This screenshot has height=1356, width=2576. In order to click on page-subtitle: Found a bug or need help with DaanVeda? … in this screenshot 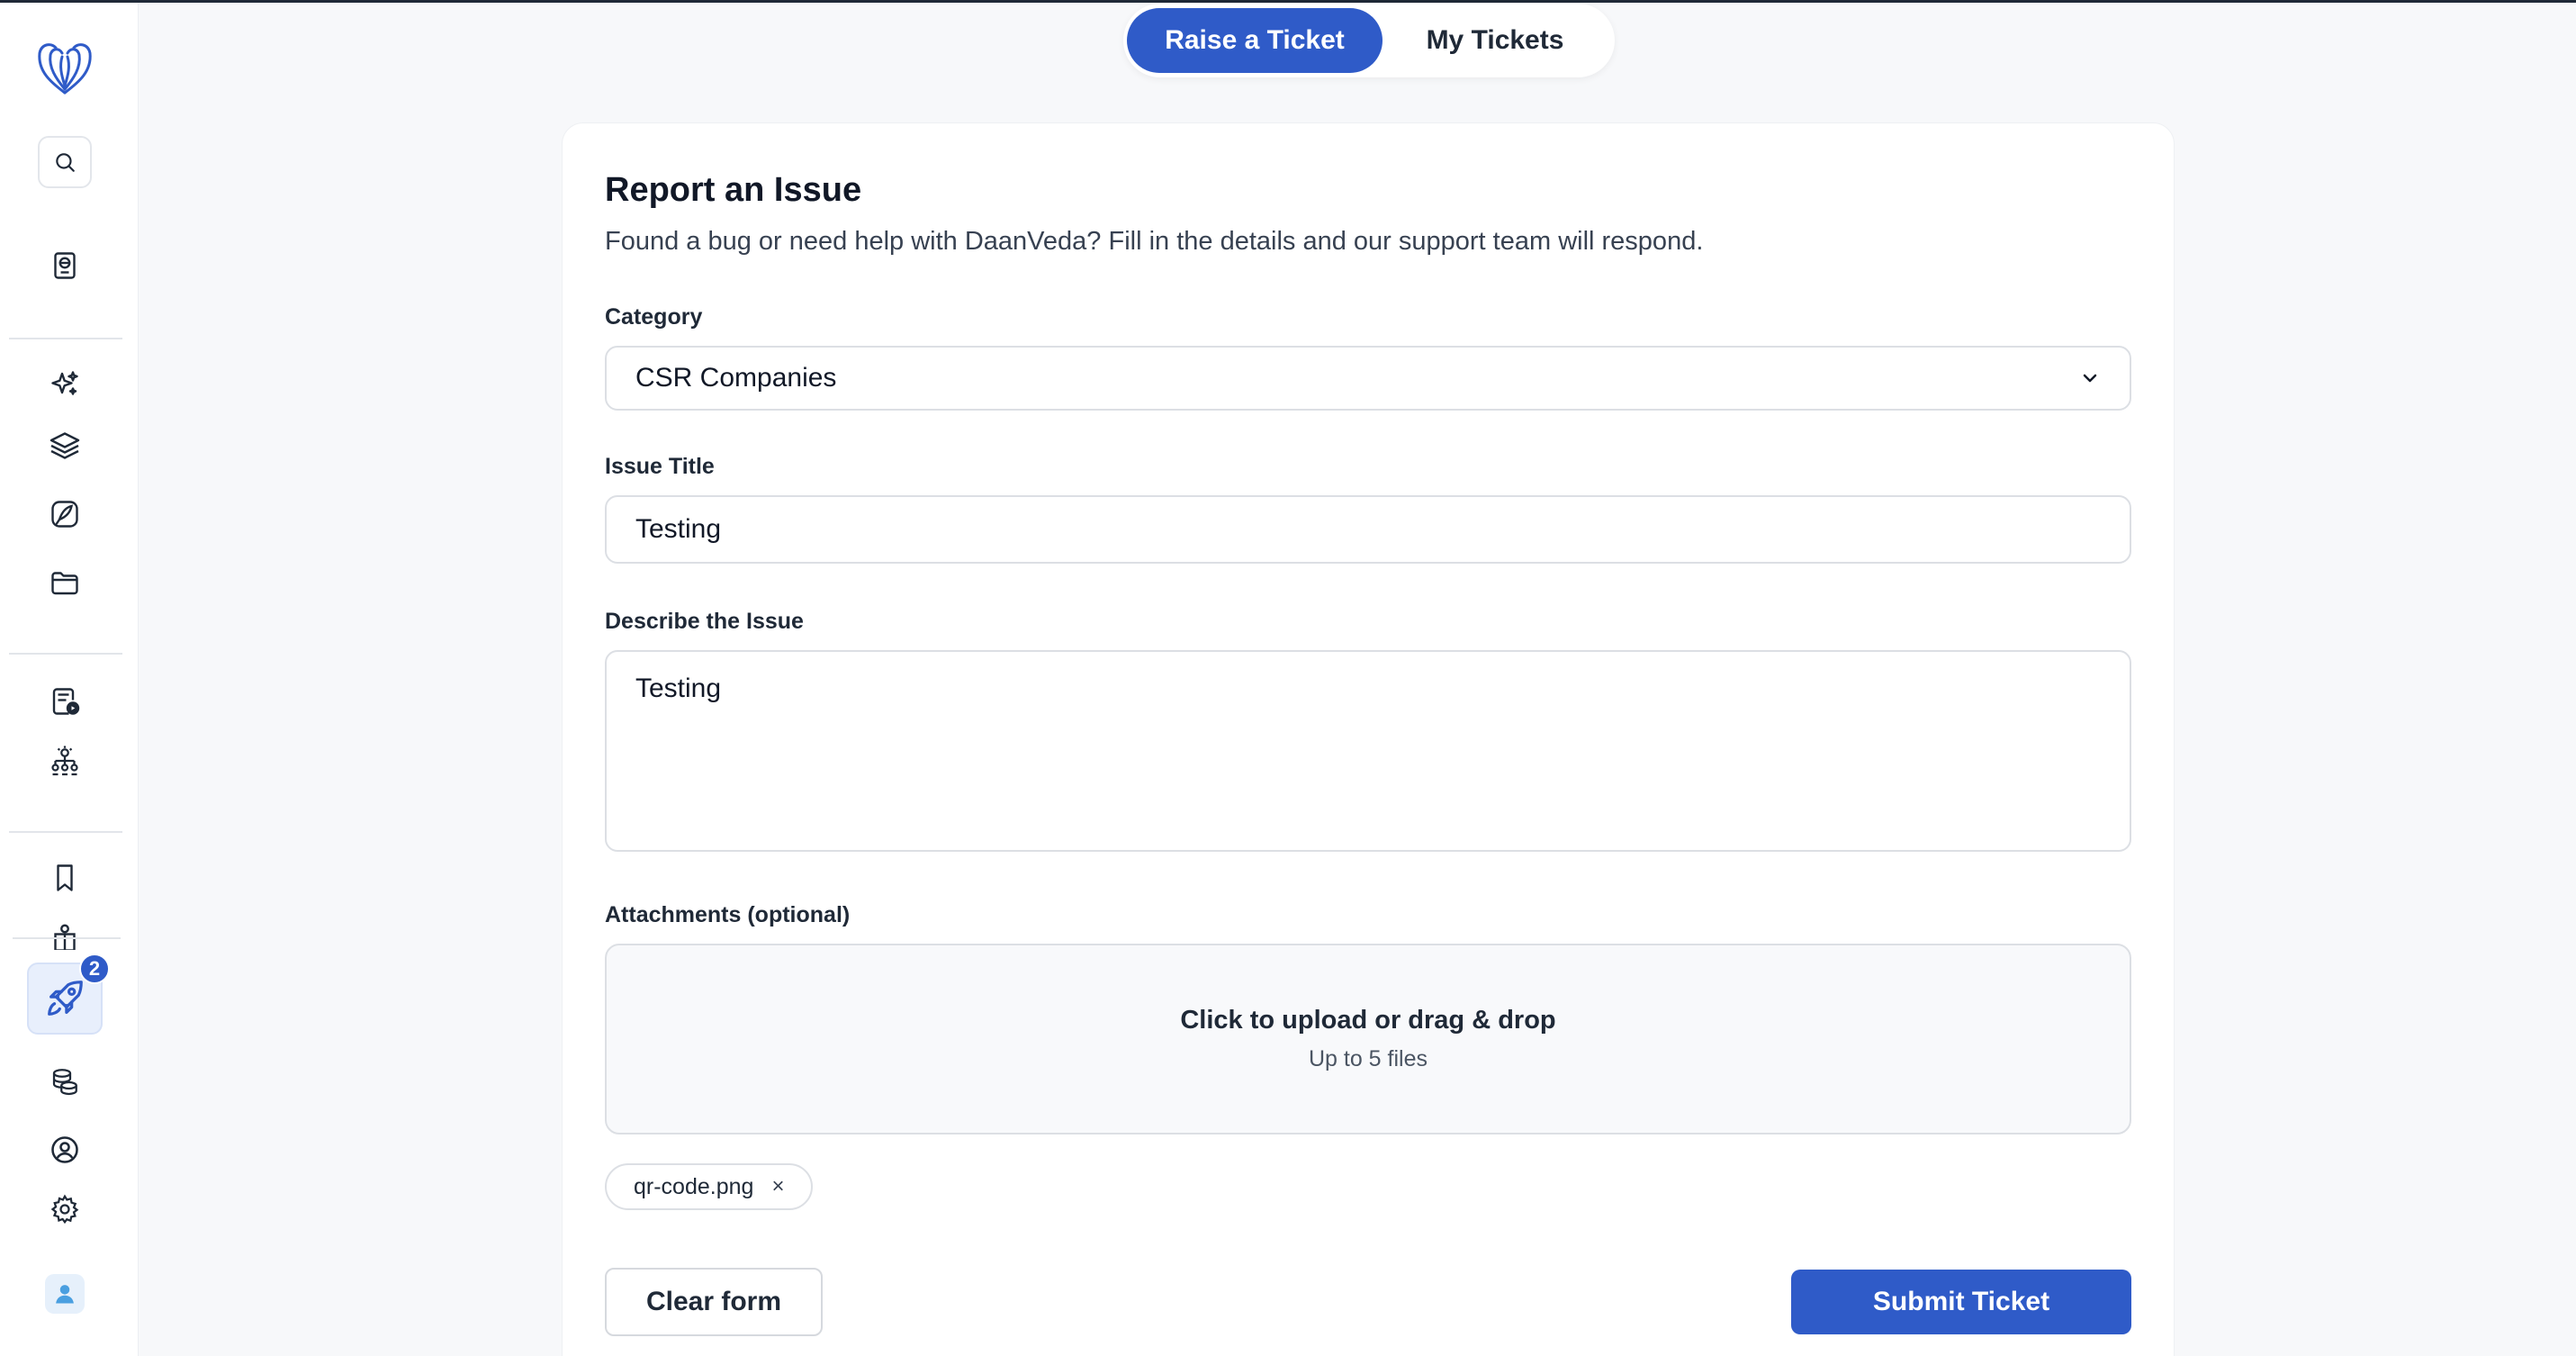, I will do `click(1154, 241)`.